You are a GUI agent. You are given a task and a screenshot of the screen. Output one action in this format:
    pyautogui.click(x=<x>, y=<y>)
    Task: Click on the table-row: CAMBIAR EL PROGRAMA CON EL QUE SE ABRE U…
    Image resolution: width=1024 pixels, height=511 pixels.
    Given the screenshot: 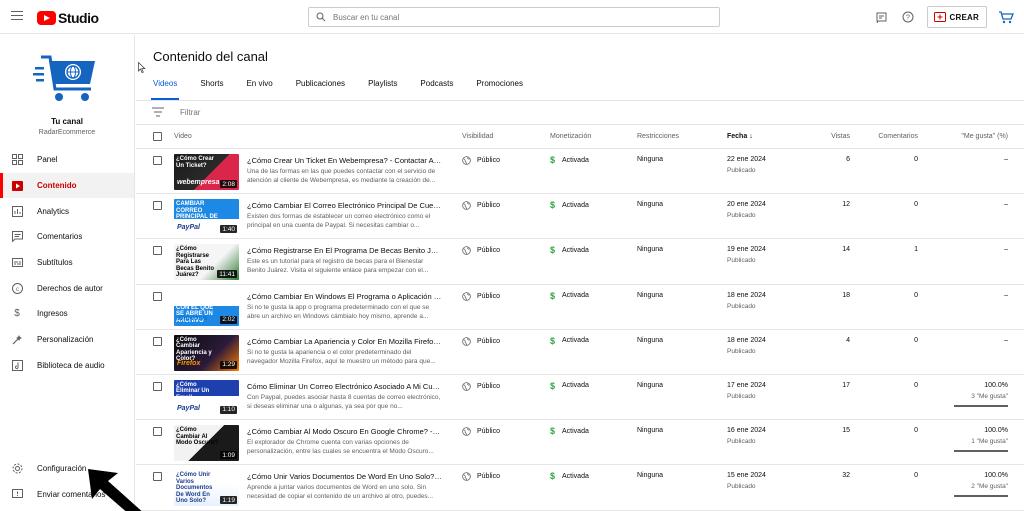 What is the action you would take?
    pyautogui.click(x=580, y=307)
    